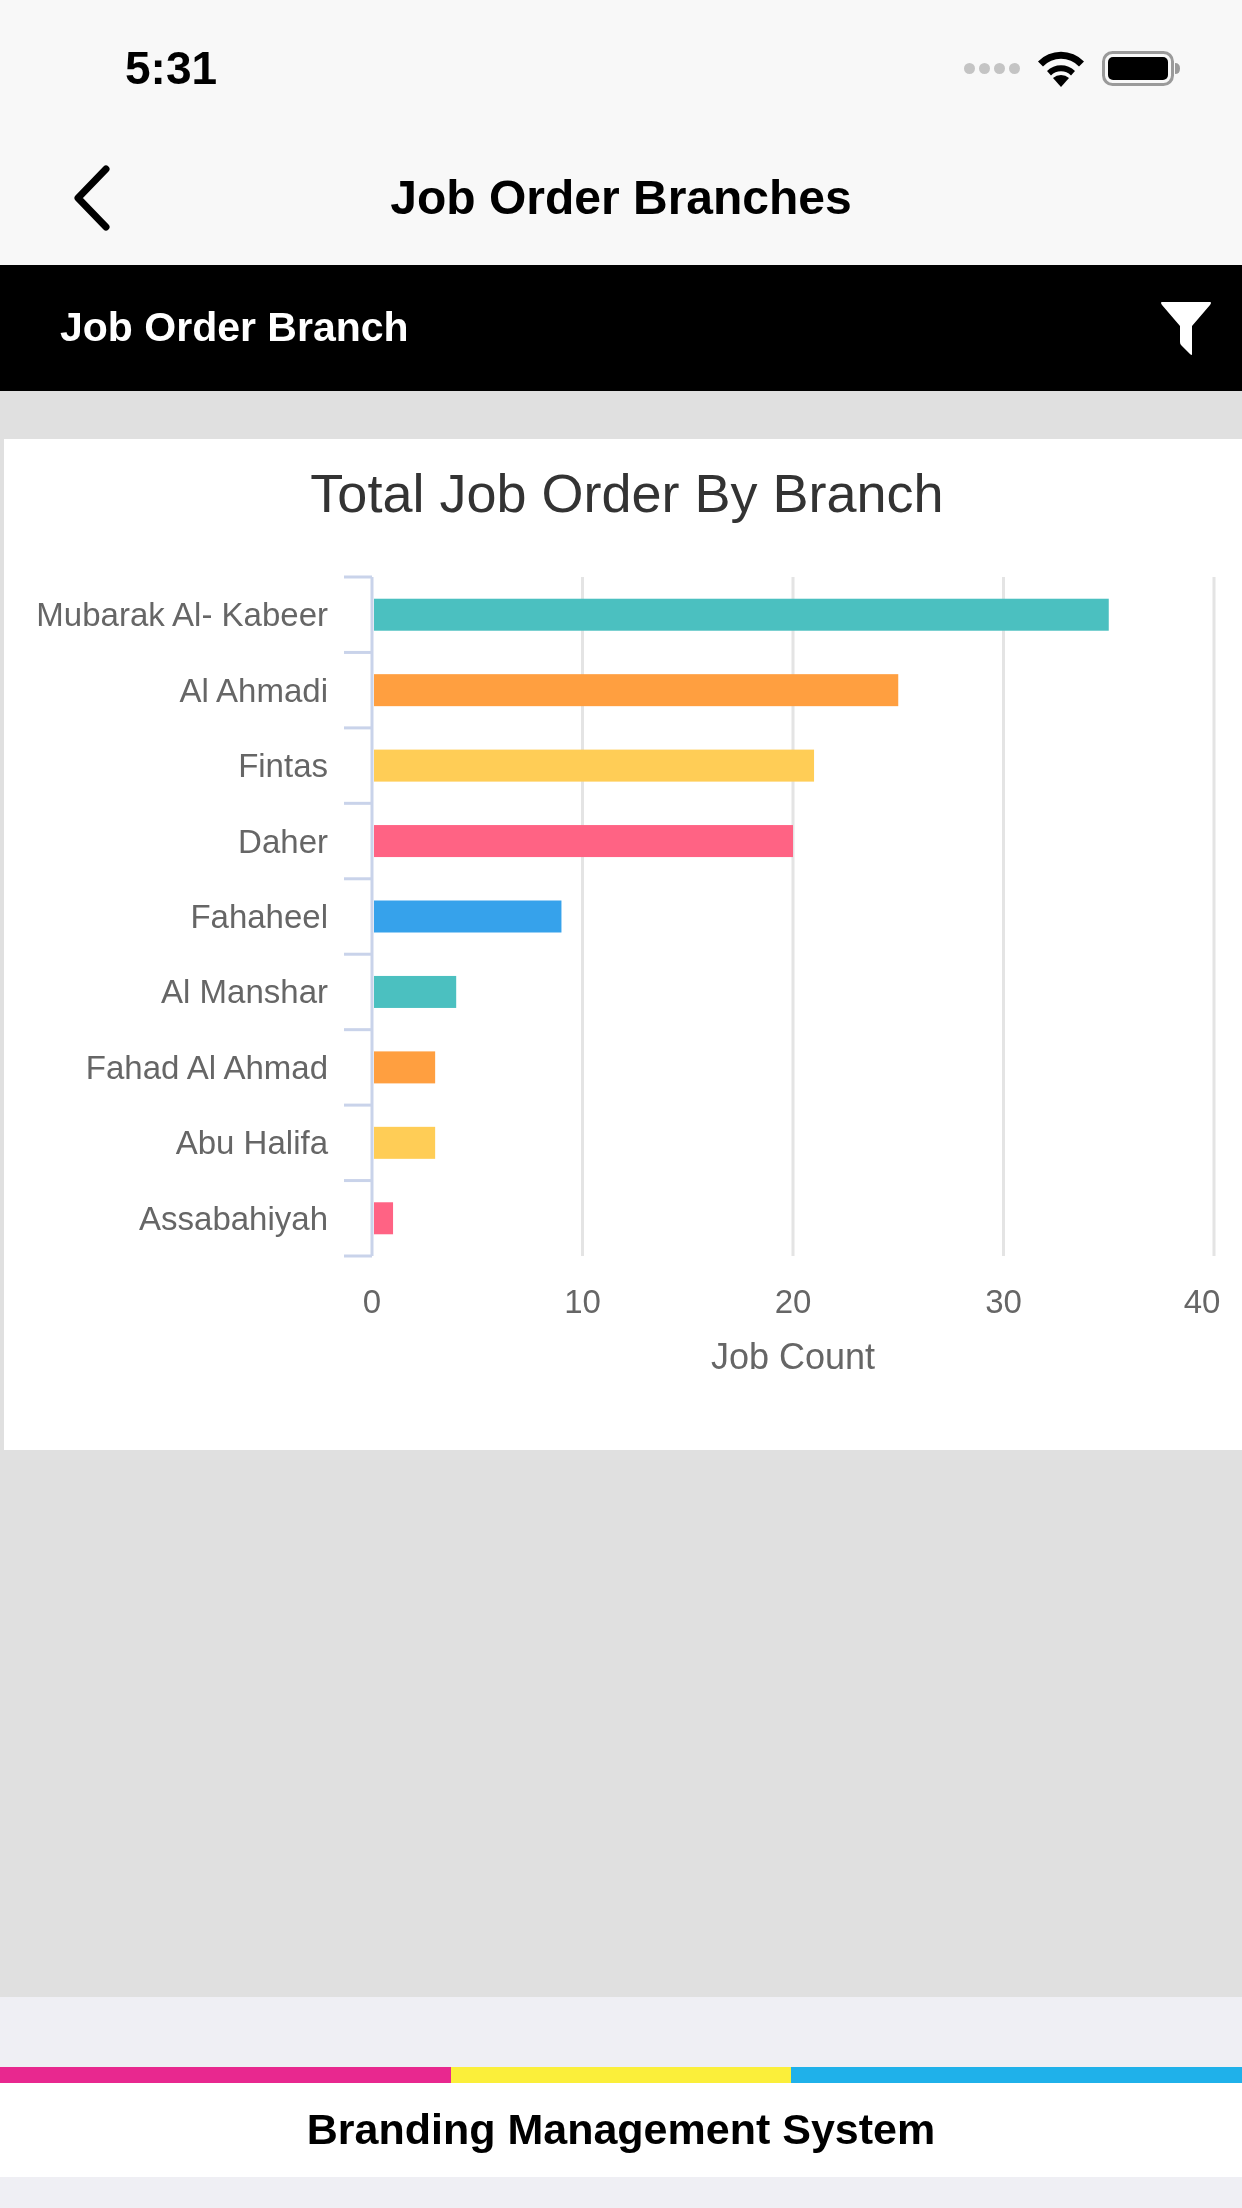  What do you see at coordinates (1186, 328) in the screenshot?
I see `filter-icon` at bounding box center [1186, 328].